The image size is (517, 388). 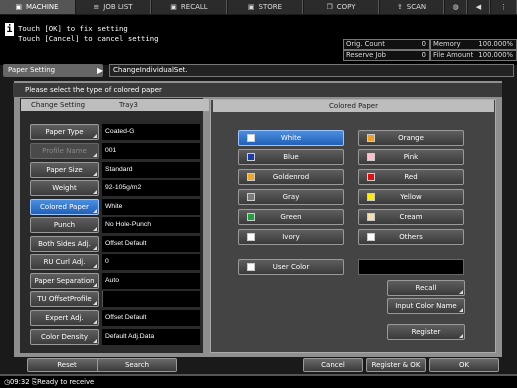 What do you see at coordinates (257, 90) in the screenshot?
I see `prompt-text: Please select the type of colored paper` at bounding box center [257, 90].